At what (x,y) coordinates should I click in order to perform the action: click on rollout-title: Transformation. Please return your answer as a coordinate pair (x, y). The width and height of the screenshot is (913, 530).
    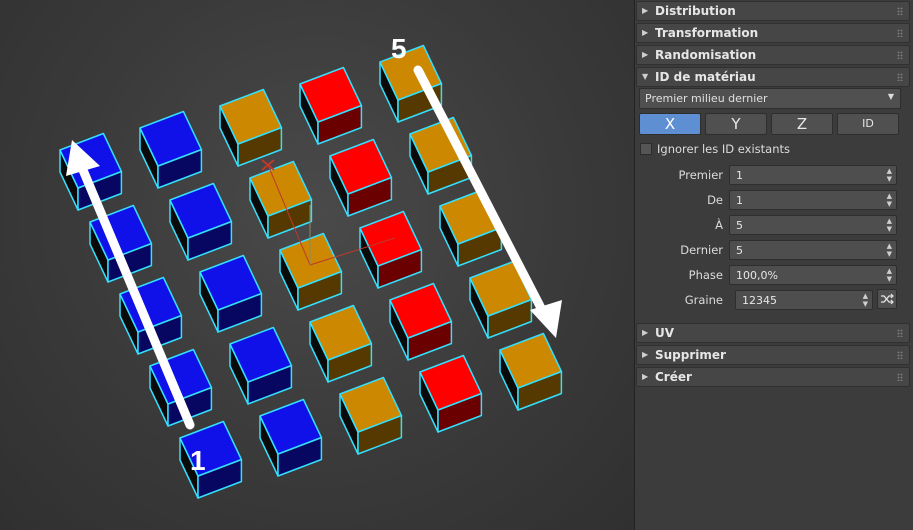
    Looking at the image, I should click on (707, 33).